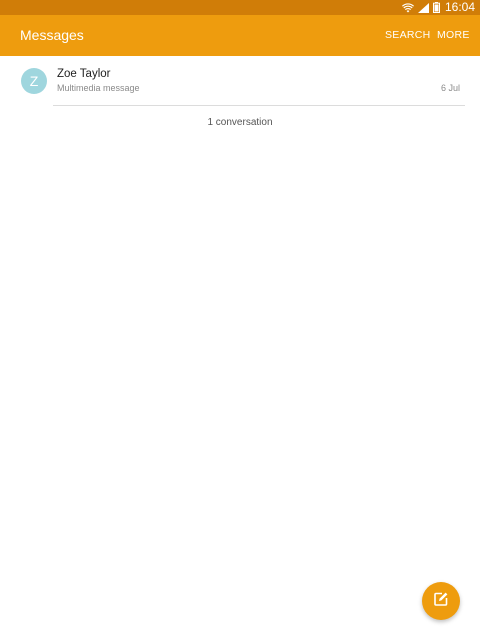 This screenshot has height=640, width=480. I want to click on message-preview: Multimedia message, so click(98, 88).